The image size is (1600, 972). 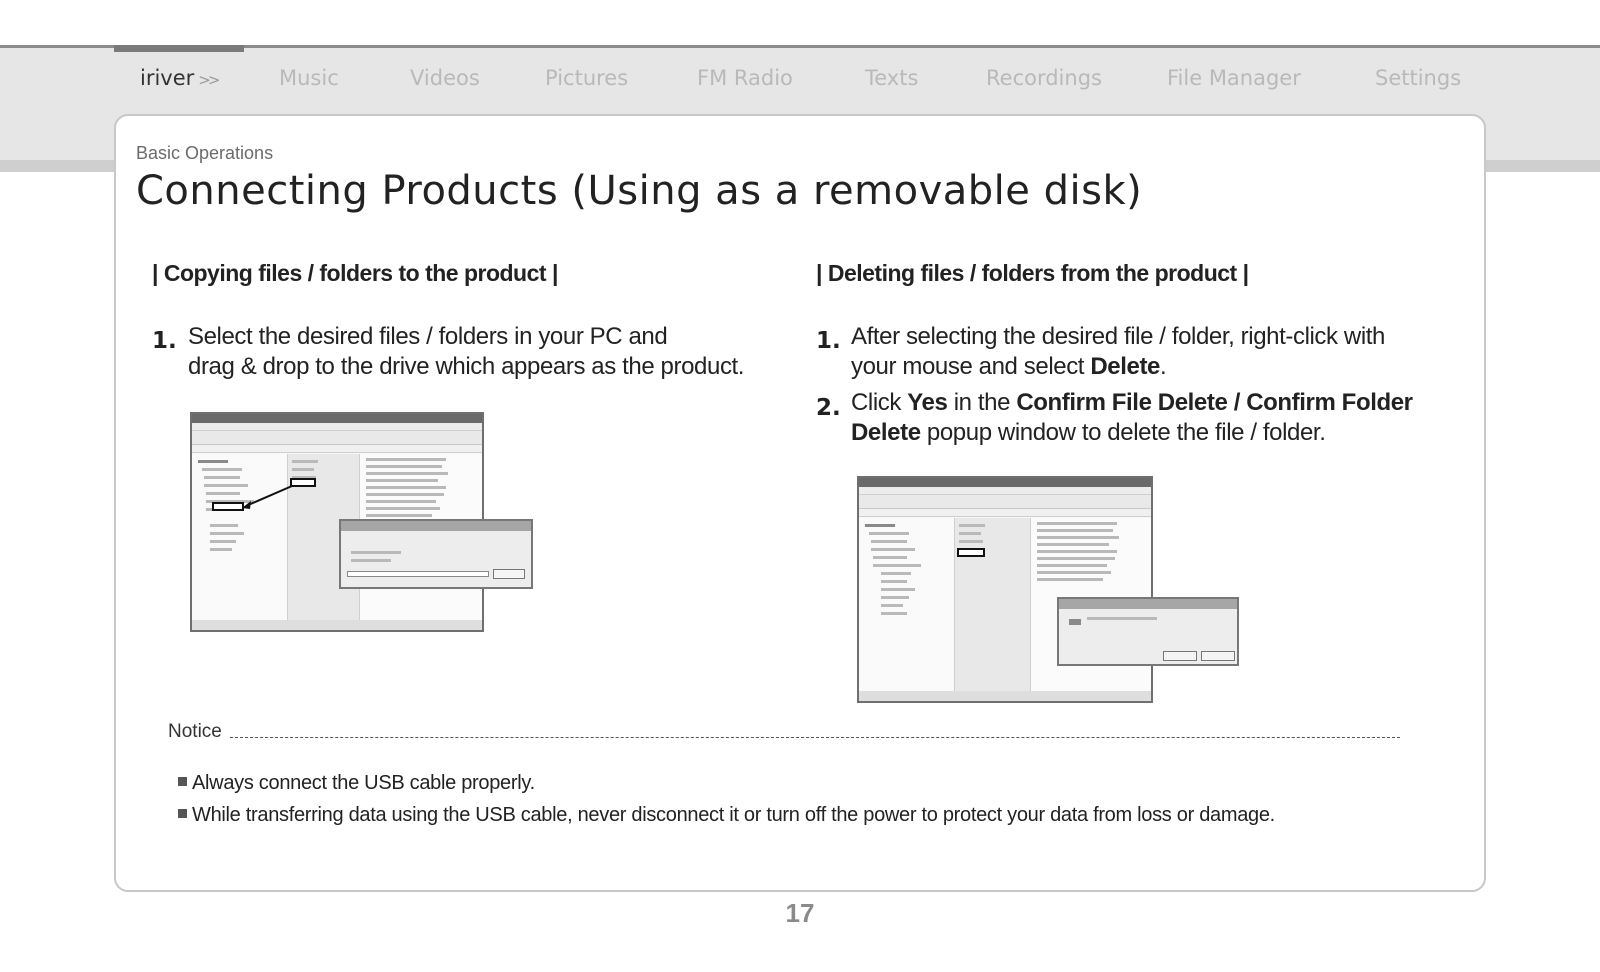 What do you see at coordinates (1005, 502) in the screenshot?
I see `window-toolbar` at bounding box center [1005, 502].